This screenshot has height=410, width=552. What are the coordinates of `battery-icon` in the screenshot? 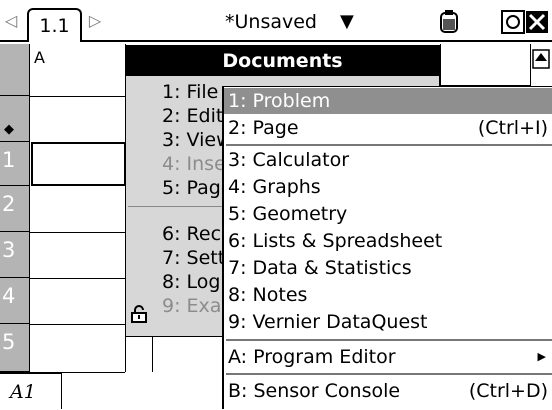 It's located at (449, 22).